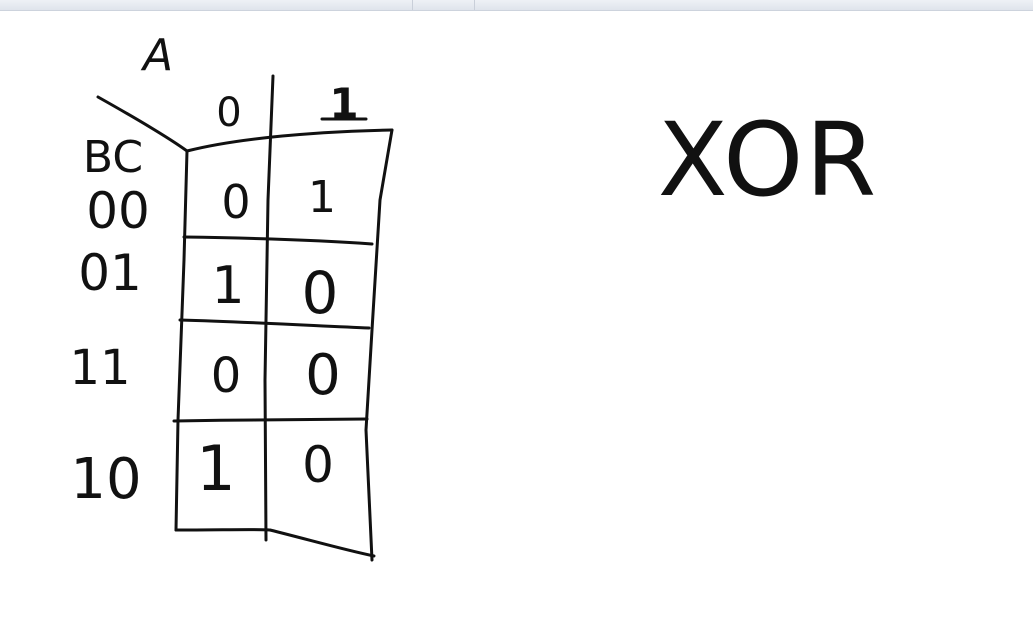 The width and height of the screenshot is (1033, 622). Describe the element at coordinates (110, 273) in the screenshot. I see `row-header-01: 01` at that location.